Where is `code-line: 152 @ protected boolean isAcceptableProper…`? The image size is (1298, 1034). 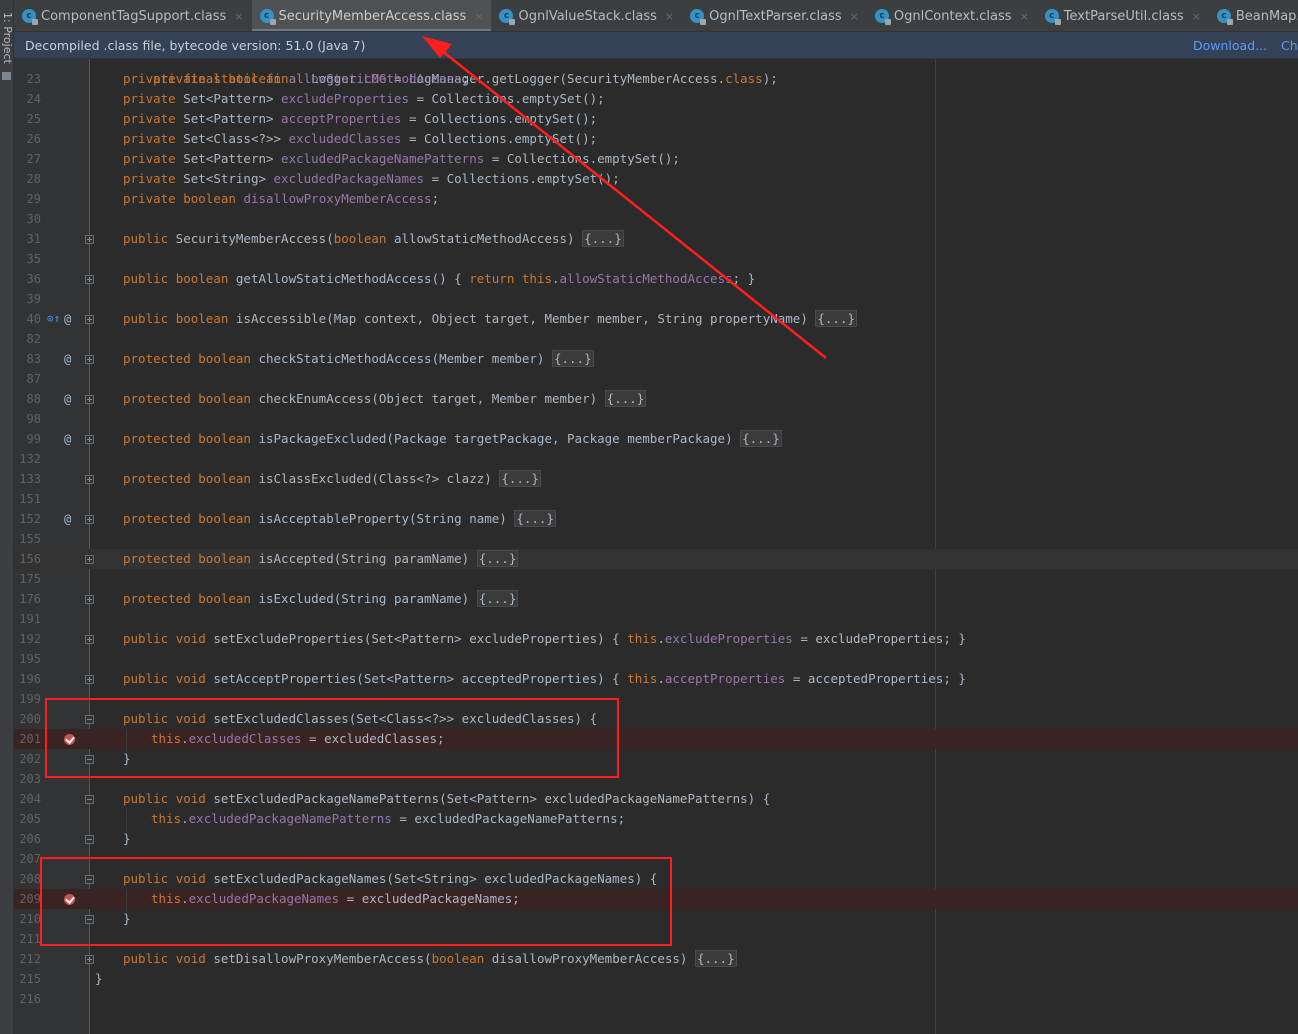 code-line: 152 @ protected boolean isAcceptableProper… is located at coordinates (656, 519).